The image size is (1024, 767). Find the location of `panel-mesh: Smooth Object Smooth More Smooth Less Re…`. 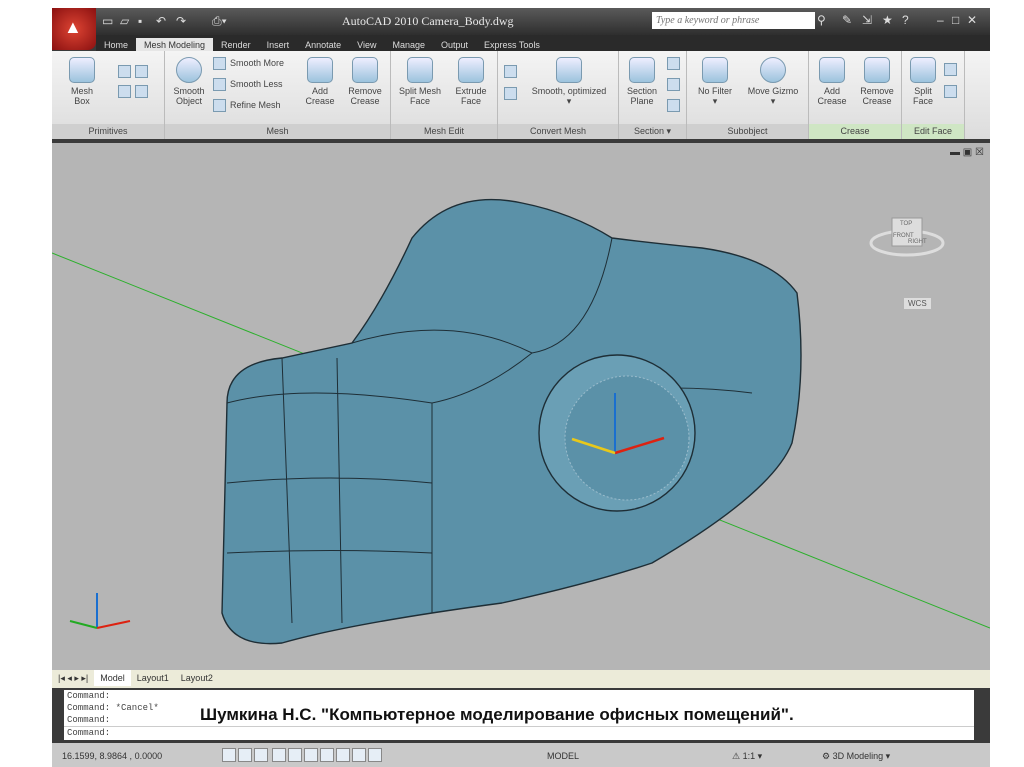

panel-mesh: Smooth Object Smooth More Smooth Less Re… is located at coordinates (278, 95).